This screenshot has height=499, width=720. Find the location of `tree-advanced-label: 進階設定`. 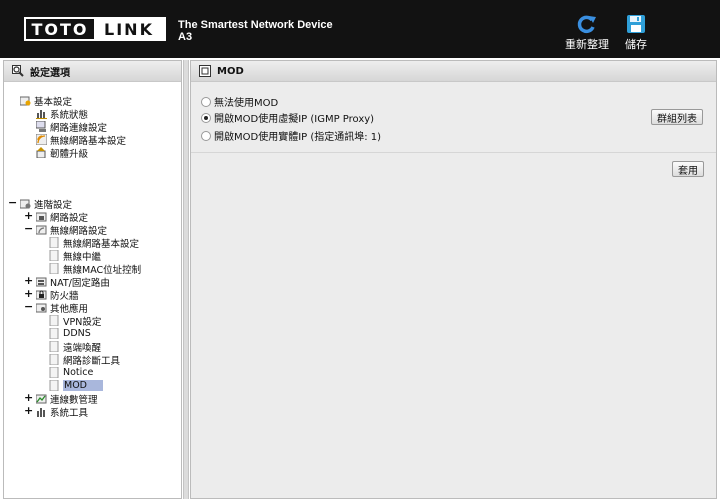

tree-advanced-label: 進階設定 is located at coordinates (53, 205).